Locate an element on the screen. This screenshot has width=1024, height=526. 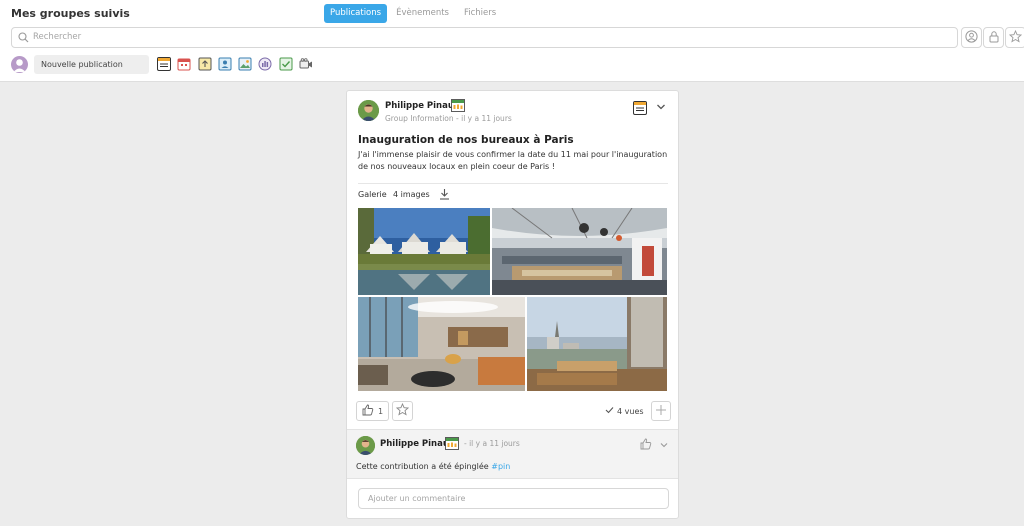
favorite-button is located at coordinates (402, 411).